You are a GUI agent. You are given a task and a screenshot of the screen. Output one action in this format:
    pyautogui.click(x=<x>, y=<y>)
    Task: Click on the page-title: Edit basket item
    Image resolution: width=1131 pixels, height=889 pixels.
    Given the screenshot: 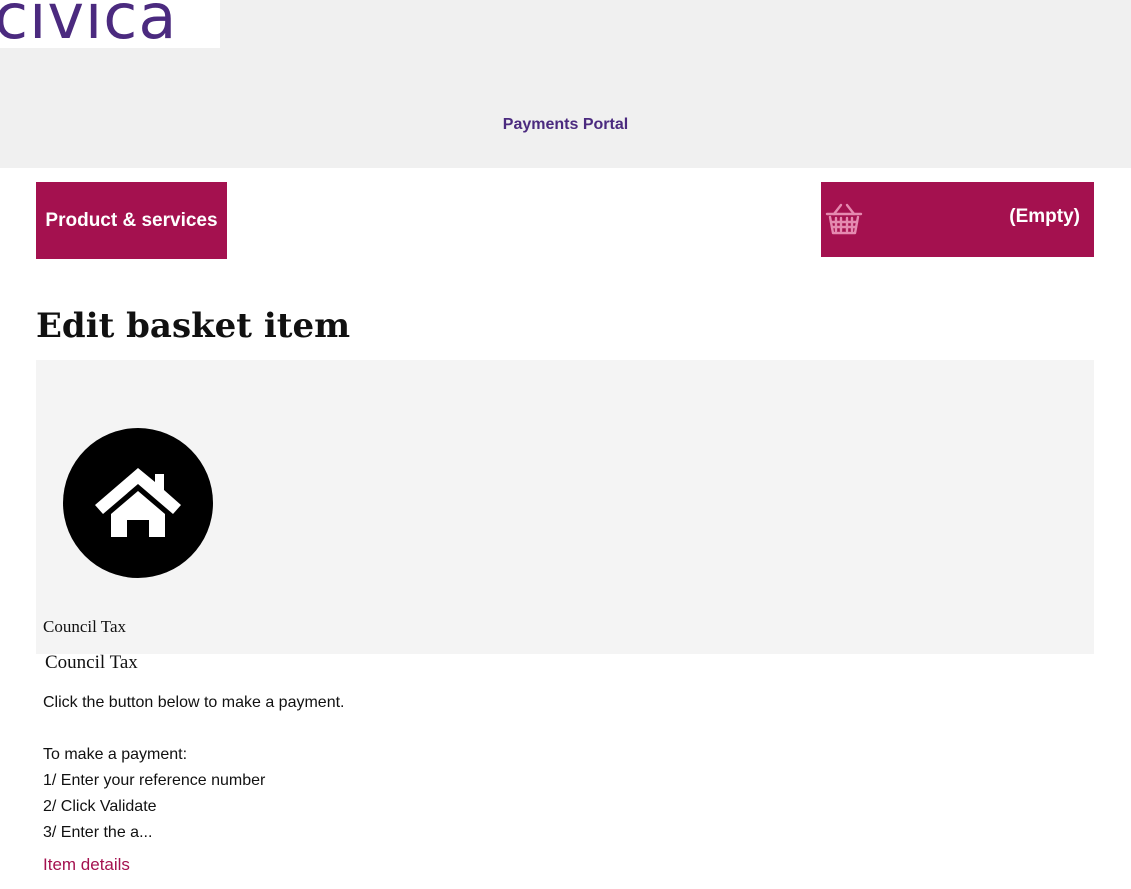 What is the action you would take?
    pyautogui.click(x=193, y=326)
    